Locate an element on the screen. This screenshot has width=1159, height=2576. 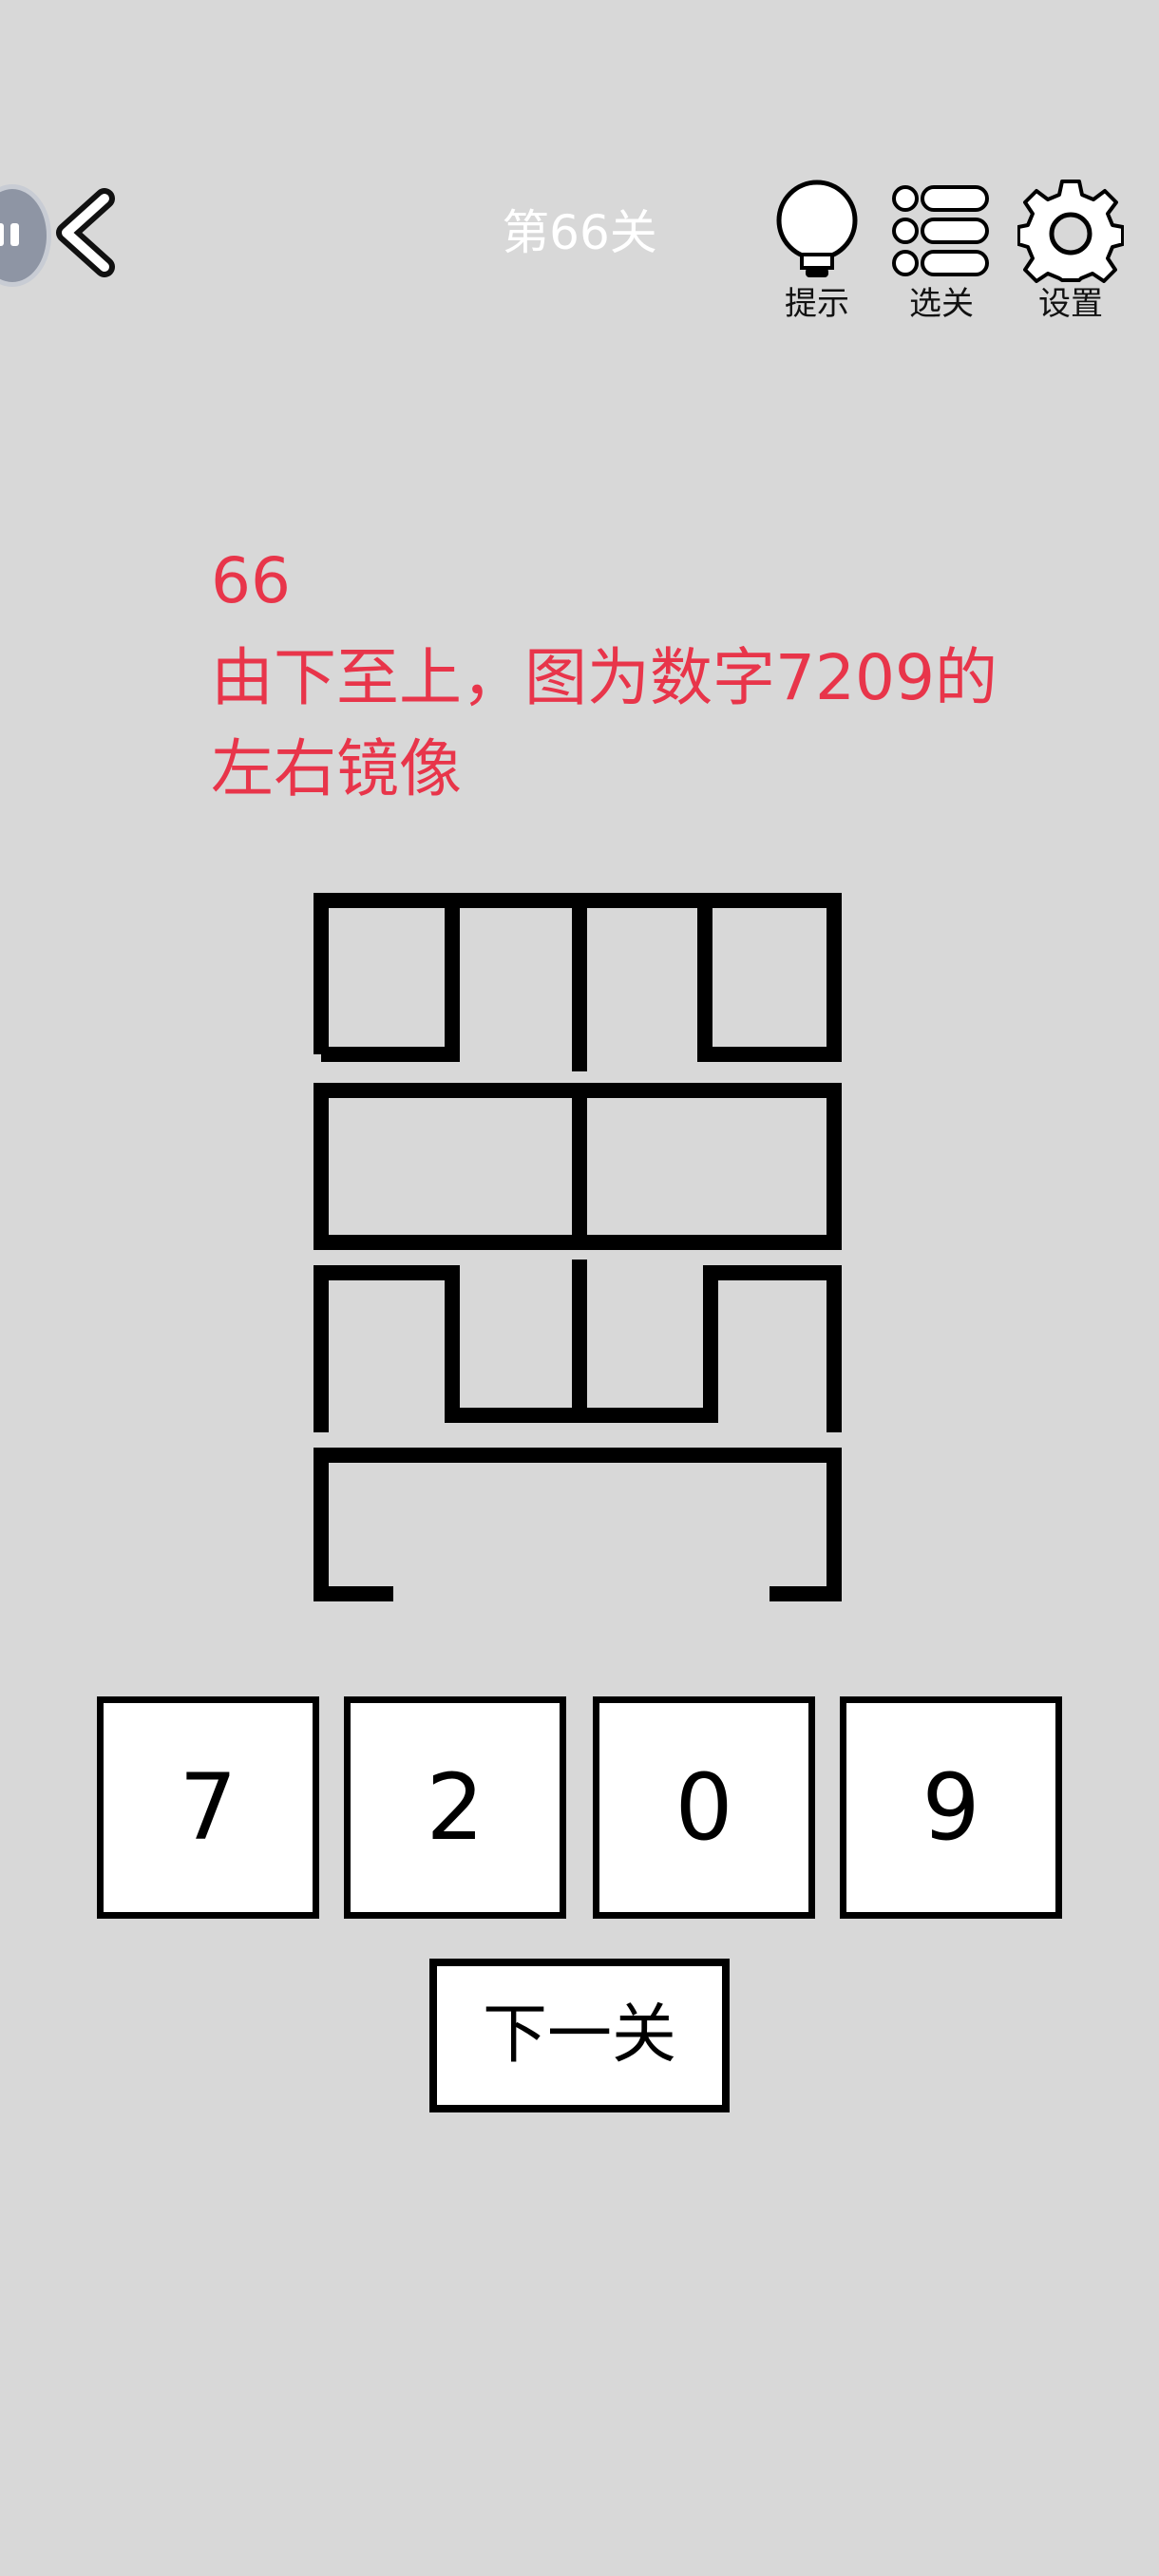
question-number: 66 is located at coordinates (251, 580).